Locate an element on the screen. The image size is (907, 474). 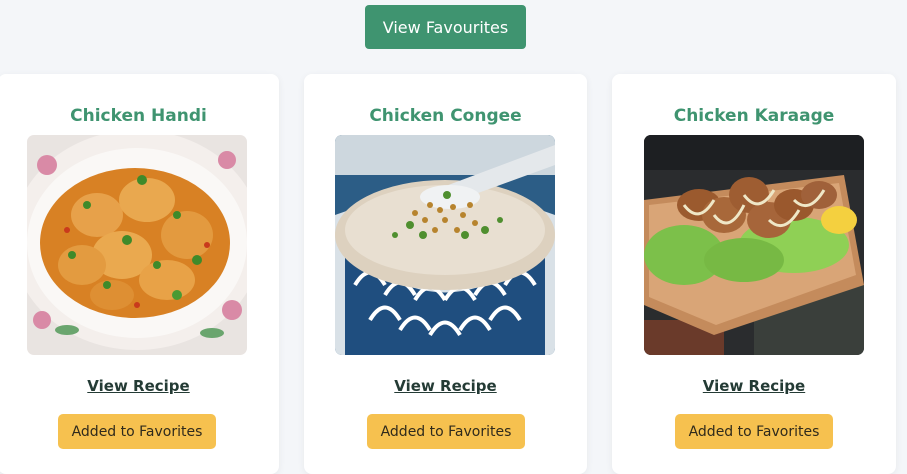
recipe-title: Chicken Congee is located at coordinates (445, 116).